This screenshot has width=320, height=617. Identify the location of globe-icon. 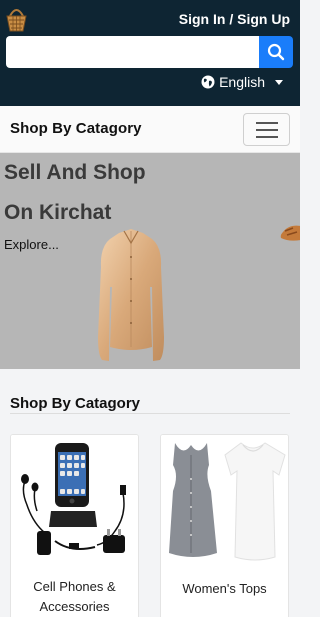
(208, 82).